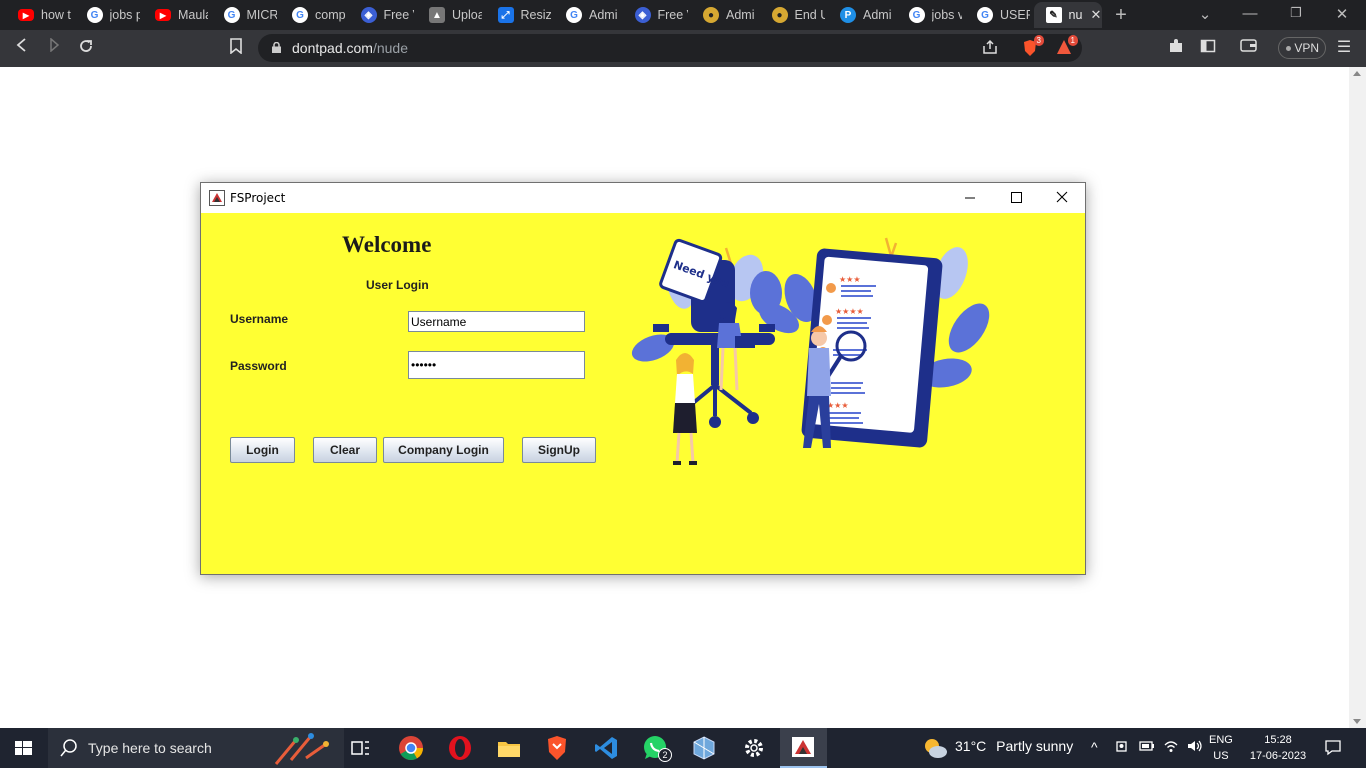 The width and height of the screenshot is (1366, 773). Describe the element at coordinates (793, 15) in the screenshot. I see `browser-tab: ● End U` at that location.